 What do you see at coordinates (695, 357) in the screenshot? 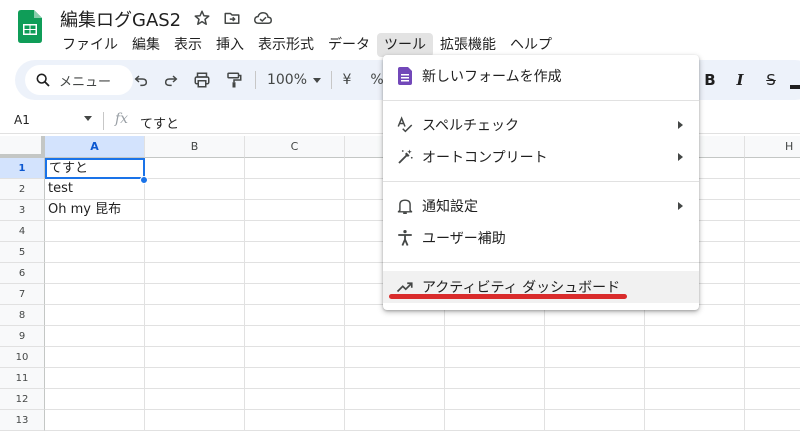
I see `cell-g10` at bounding box center [695, 357].